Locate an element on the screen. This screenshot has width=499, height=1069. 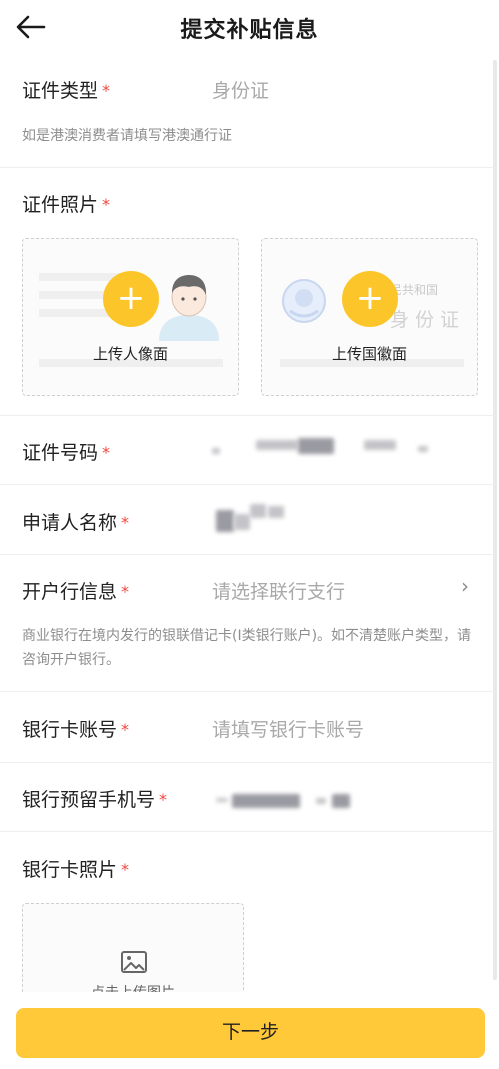
bottom-bar: 下一步 is located at coordinates (249, 1030).